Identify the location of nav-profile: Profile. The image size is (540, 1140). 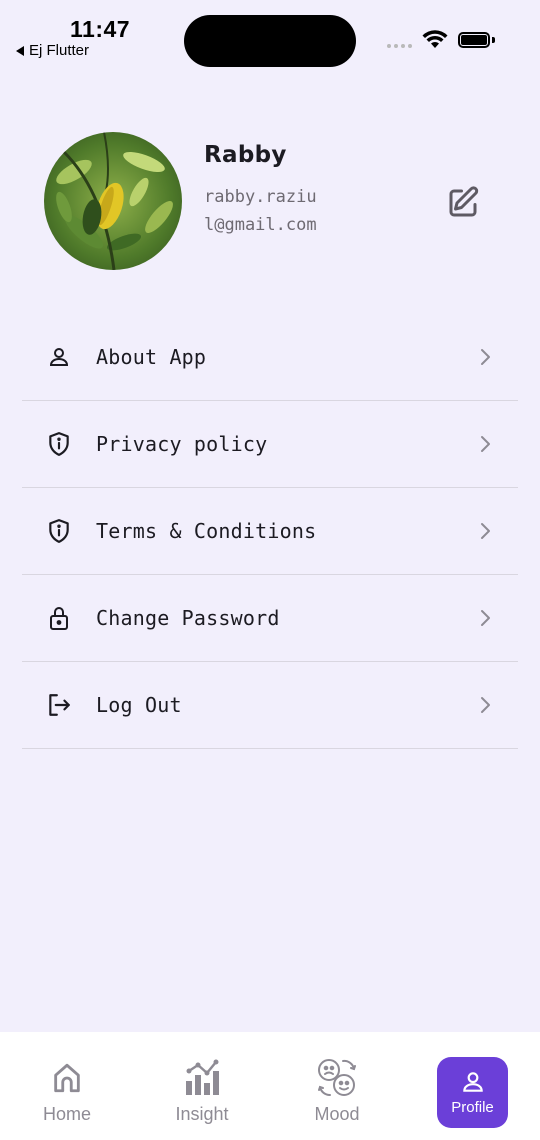
(472, 1092).